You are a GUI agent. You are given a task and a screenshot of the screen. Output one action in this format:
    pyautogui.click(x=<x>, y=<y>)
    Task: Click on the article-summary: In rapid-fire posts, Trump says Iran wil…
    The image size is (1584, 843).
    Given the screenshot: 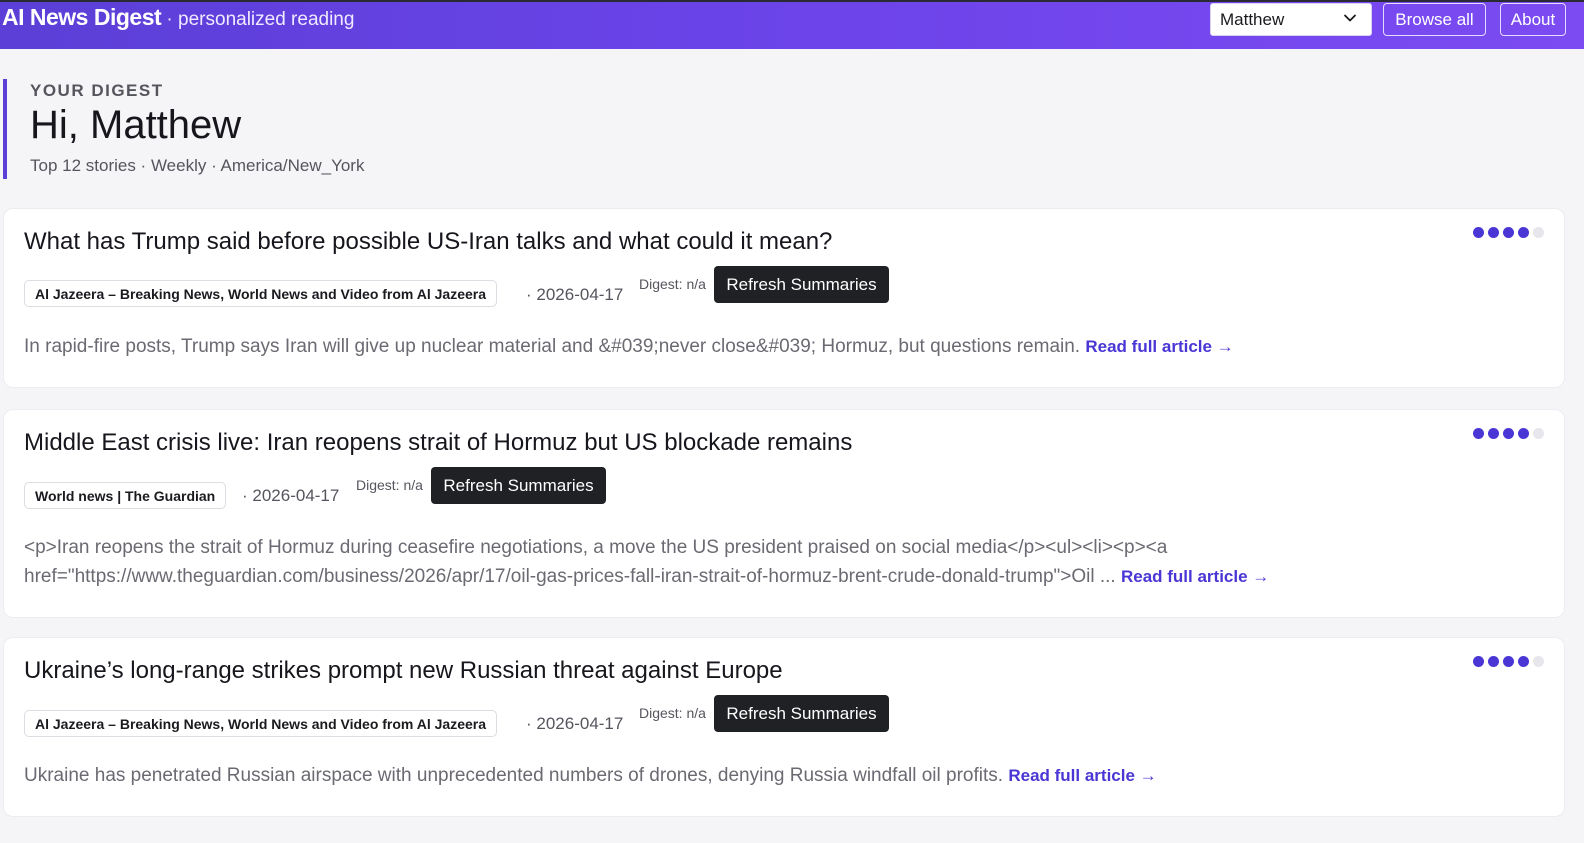 What is the action you would take?
    pyautogui.click(x=764, y=346)
    